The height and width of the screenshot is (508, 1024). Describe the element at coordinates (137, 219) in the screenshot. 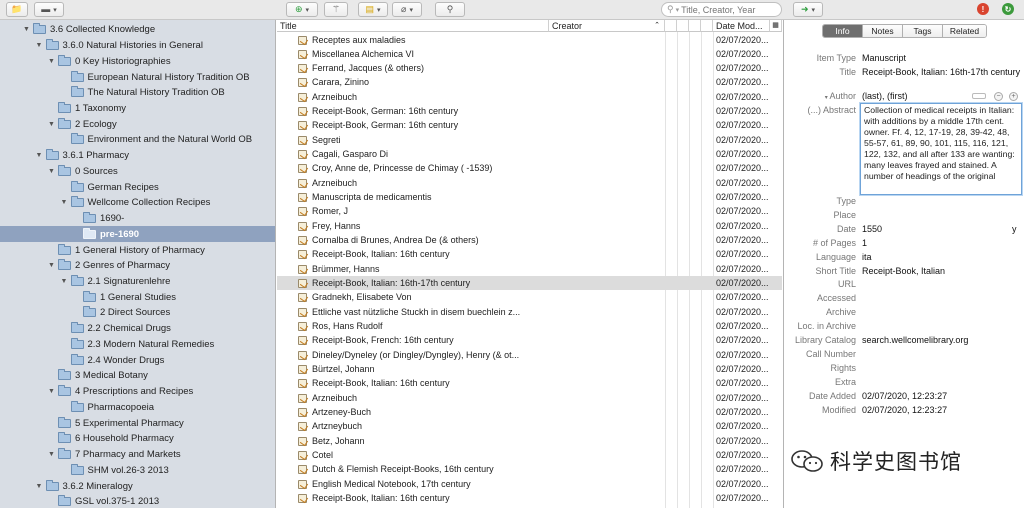

I see `collection-item: 1690-` at that location.